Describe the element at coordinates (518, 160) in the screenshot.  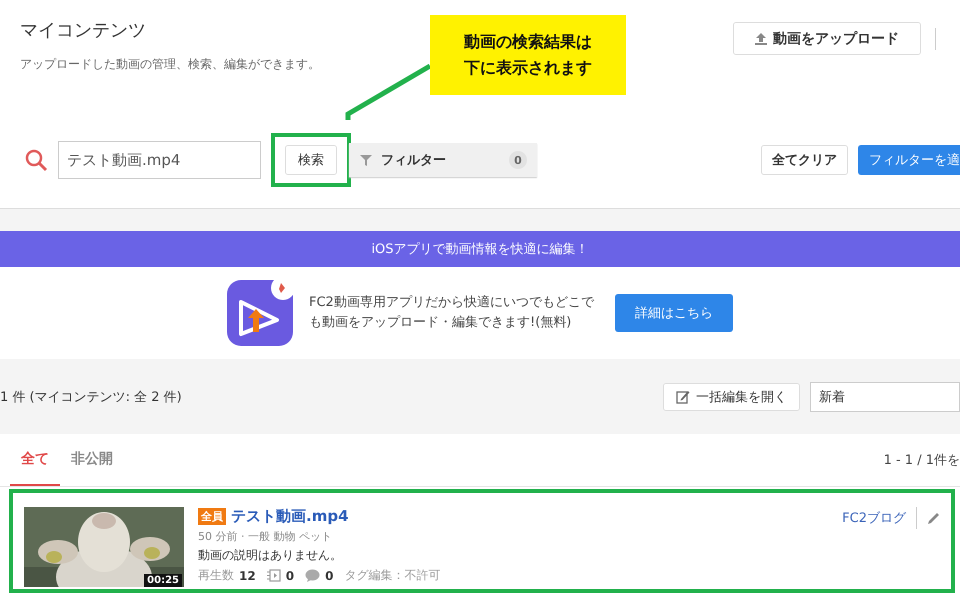
I see `filter-count: 0` at that location.